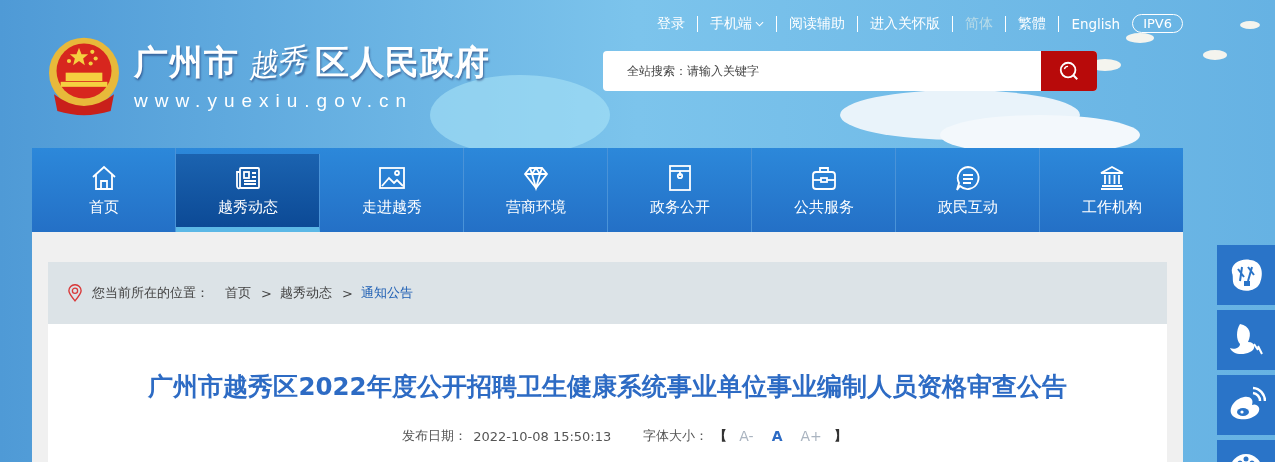  What do you see at coordinates (75, 293) in the screenshot?
I see `location-pin-icon` at bounding box center [75, 293].